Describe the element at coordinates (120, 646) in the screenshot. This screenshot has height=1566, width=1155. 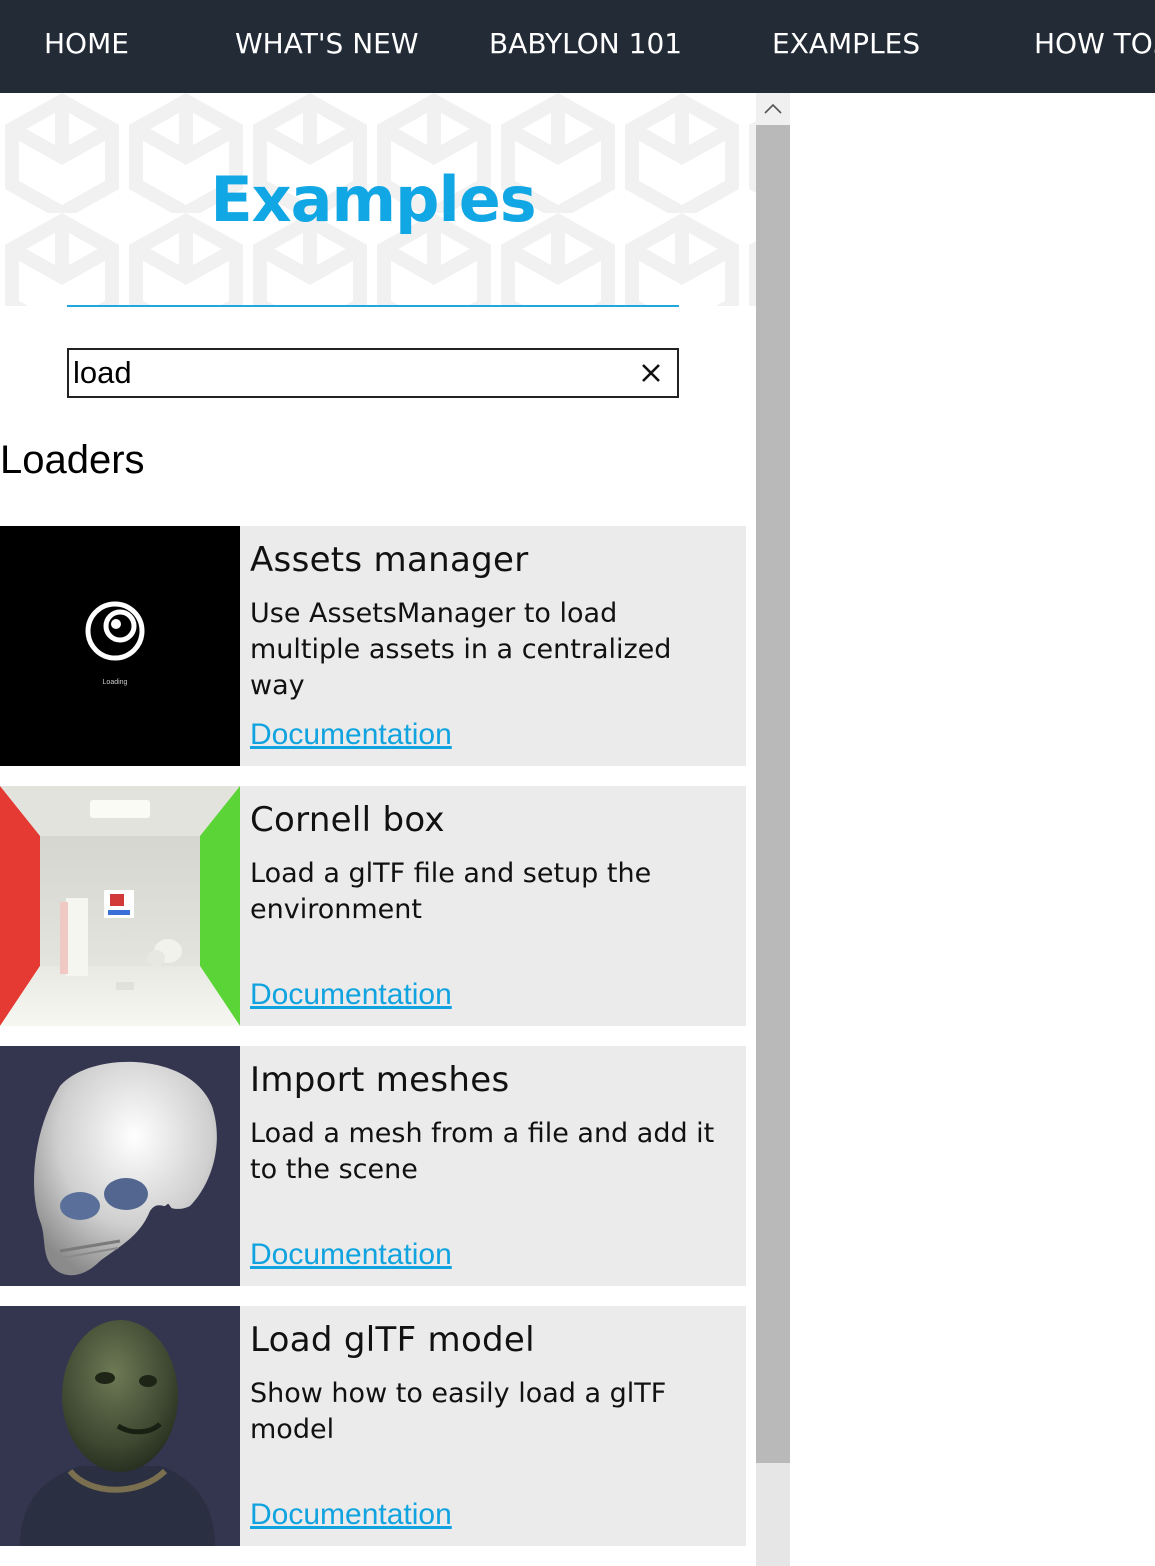
I see `thumbnail-assets-manager: Loading` at that location.